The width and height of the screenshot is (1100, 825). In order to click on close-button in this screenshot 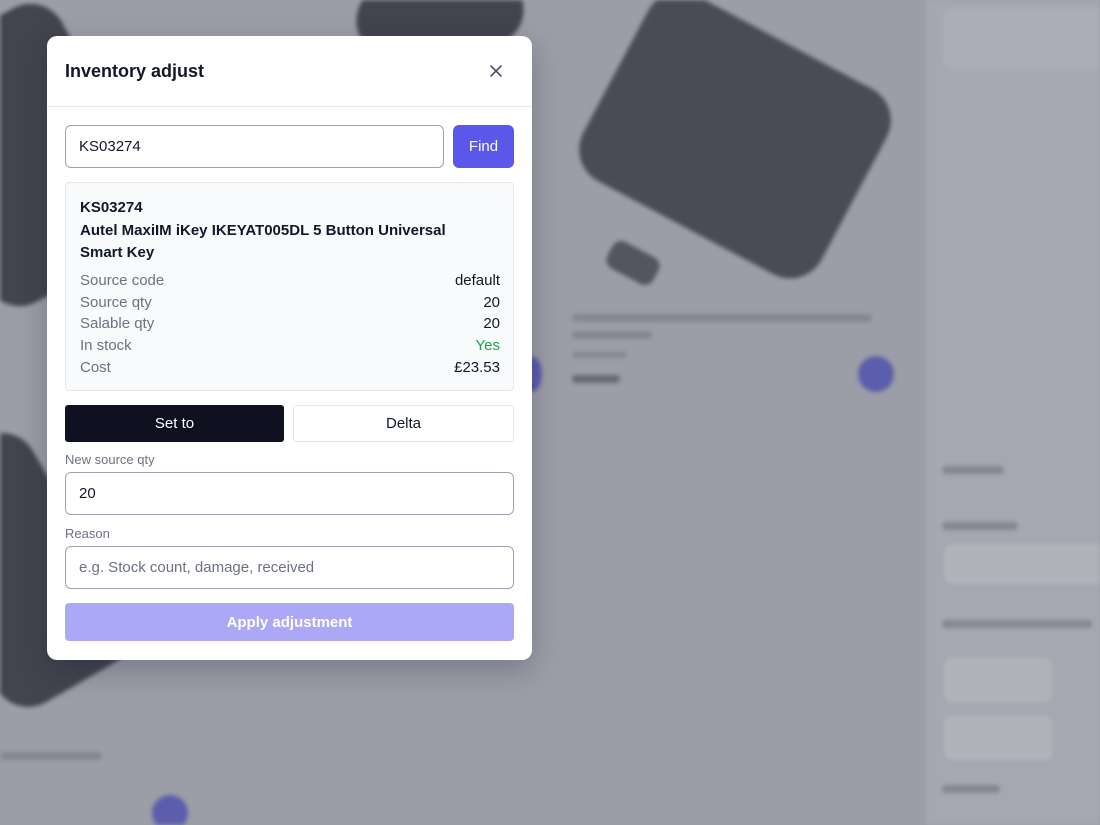, I will do `click(496, 71)`.